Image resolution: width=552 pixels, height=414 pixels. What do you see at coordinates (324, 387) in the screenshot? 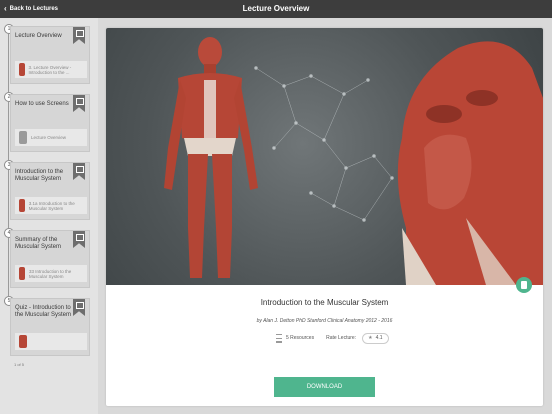
I see `download-button: DOWNLOAD` at bounding box center [324, 387].